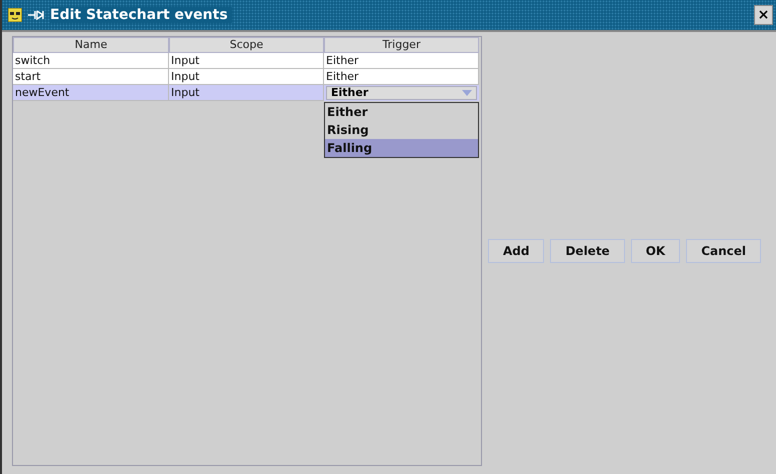 This screenshot has height=474, width=776. I want to click on dialog-button: Cancel, so click(724, 251).